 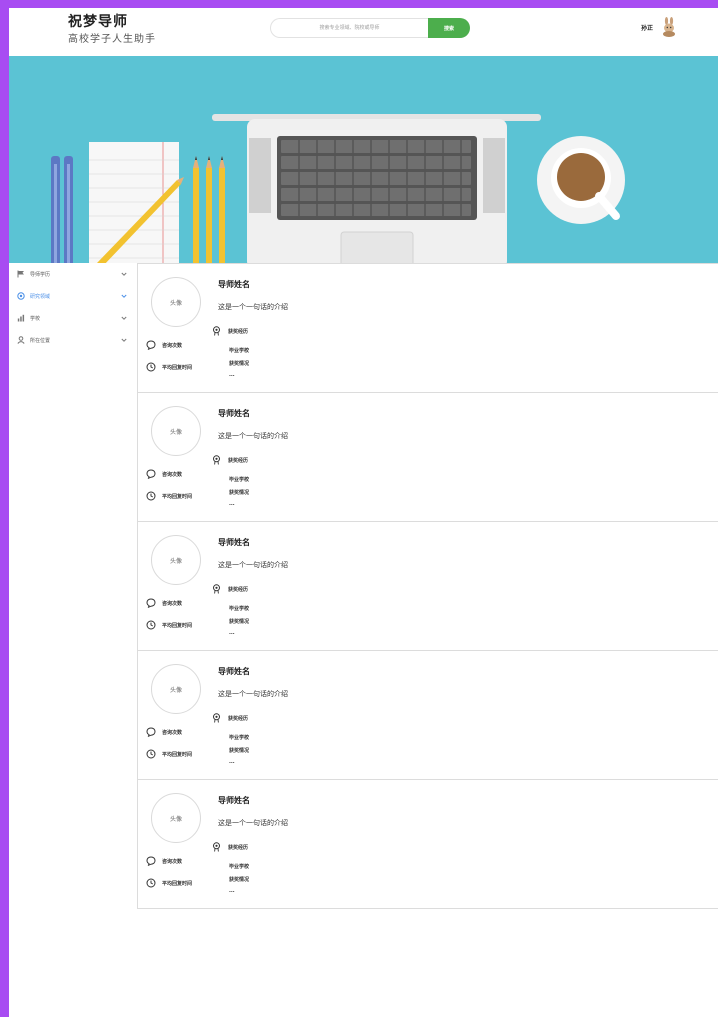 I want to click on sidebar-item-education: 导师学历, so click(x=72, y=274).